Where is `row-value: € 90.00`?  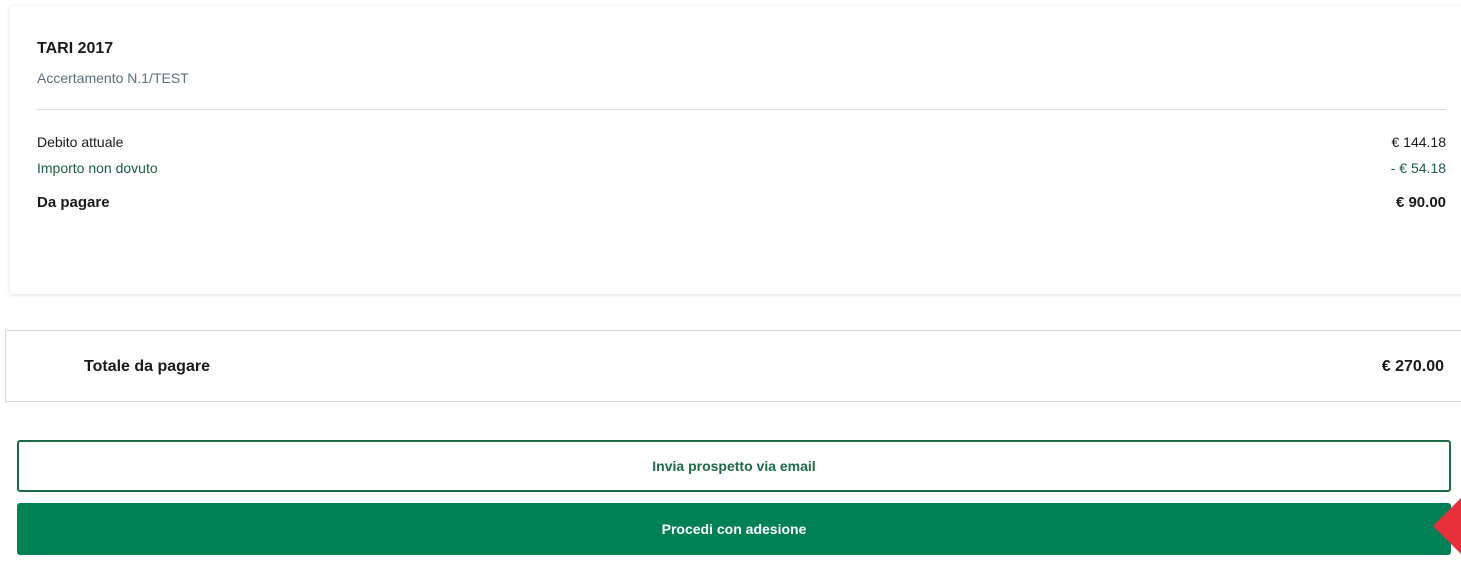 row-value: € 90.00 is located at coordinates (1420, 202).